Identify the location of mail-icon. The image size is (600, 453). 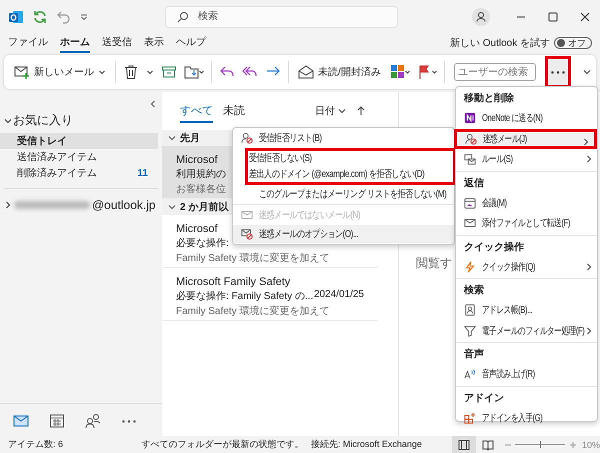
(21, 421).